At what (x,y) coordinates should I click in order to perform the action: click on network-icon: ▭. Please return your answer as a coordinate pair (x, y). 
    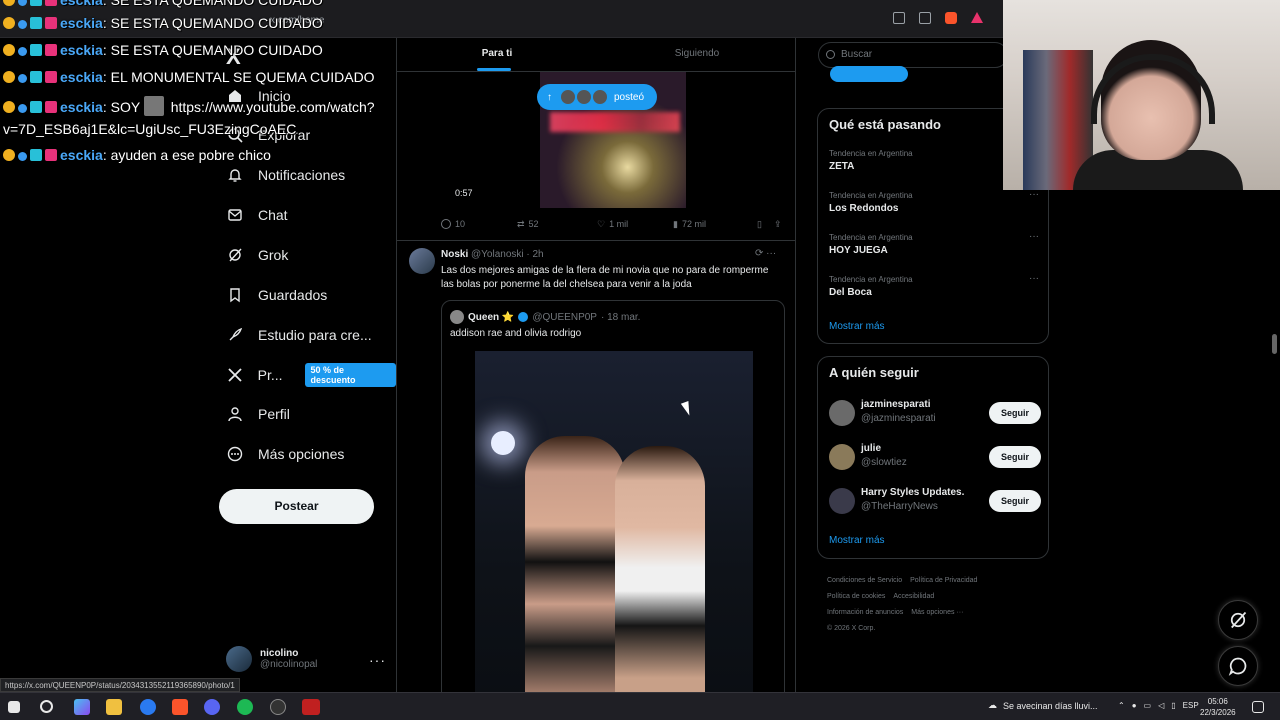
    Looking at the image, I should click on (1148, 705).